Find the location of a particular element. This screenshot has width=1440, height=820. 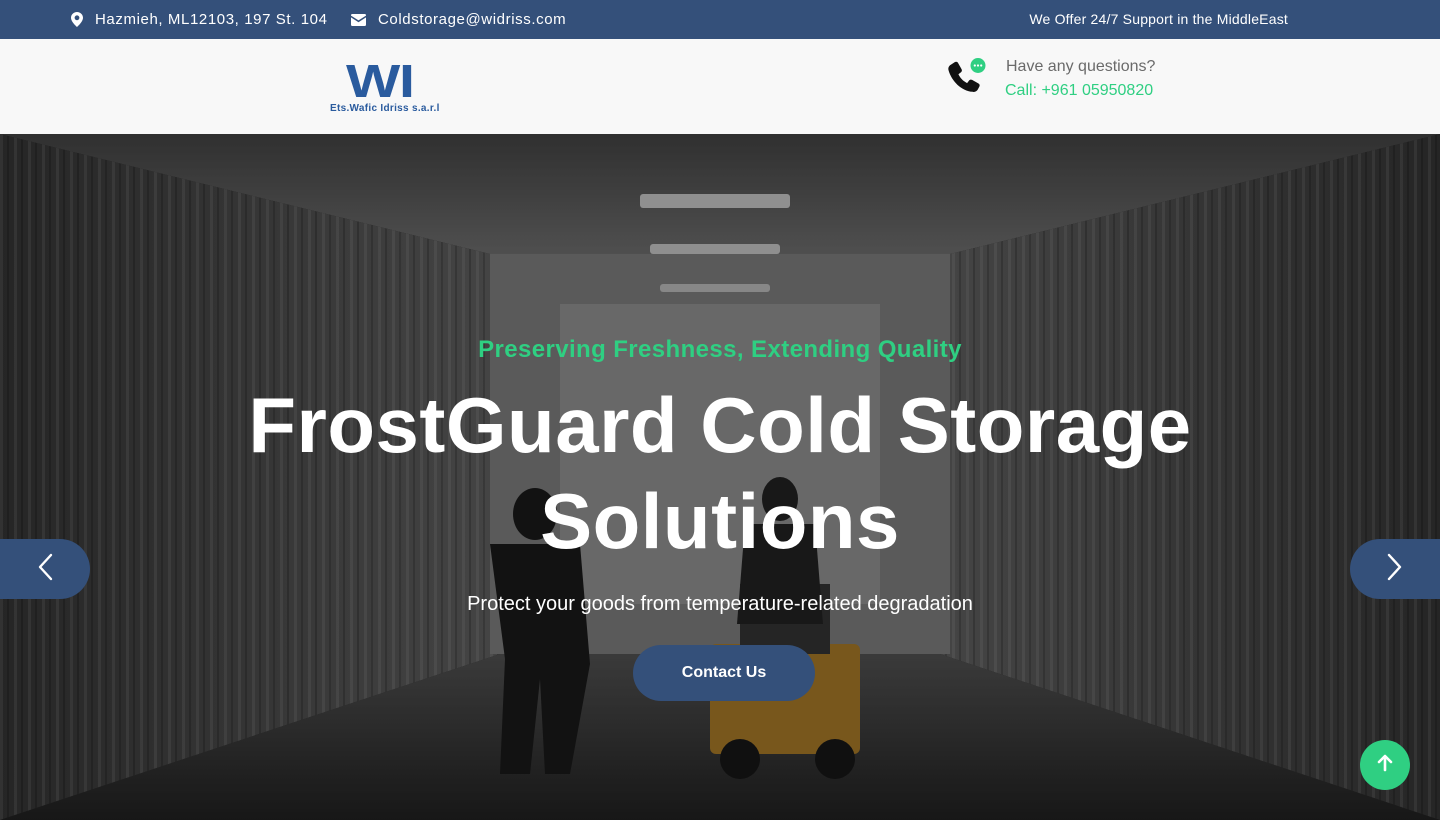

hero-tagline: Preserving Freshness, Extending Quality is located at coordinates (720, 349).